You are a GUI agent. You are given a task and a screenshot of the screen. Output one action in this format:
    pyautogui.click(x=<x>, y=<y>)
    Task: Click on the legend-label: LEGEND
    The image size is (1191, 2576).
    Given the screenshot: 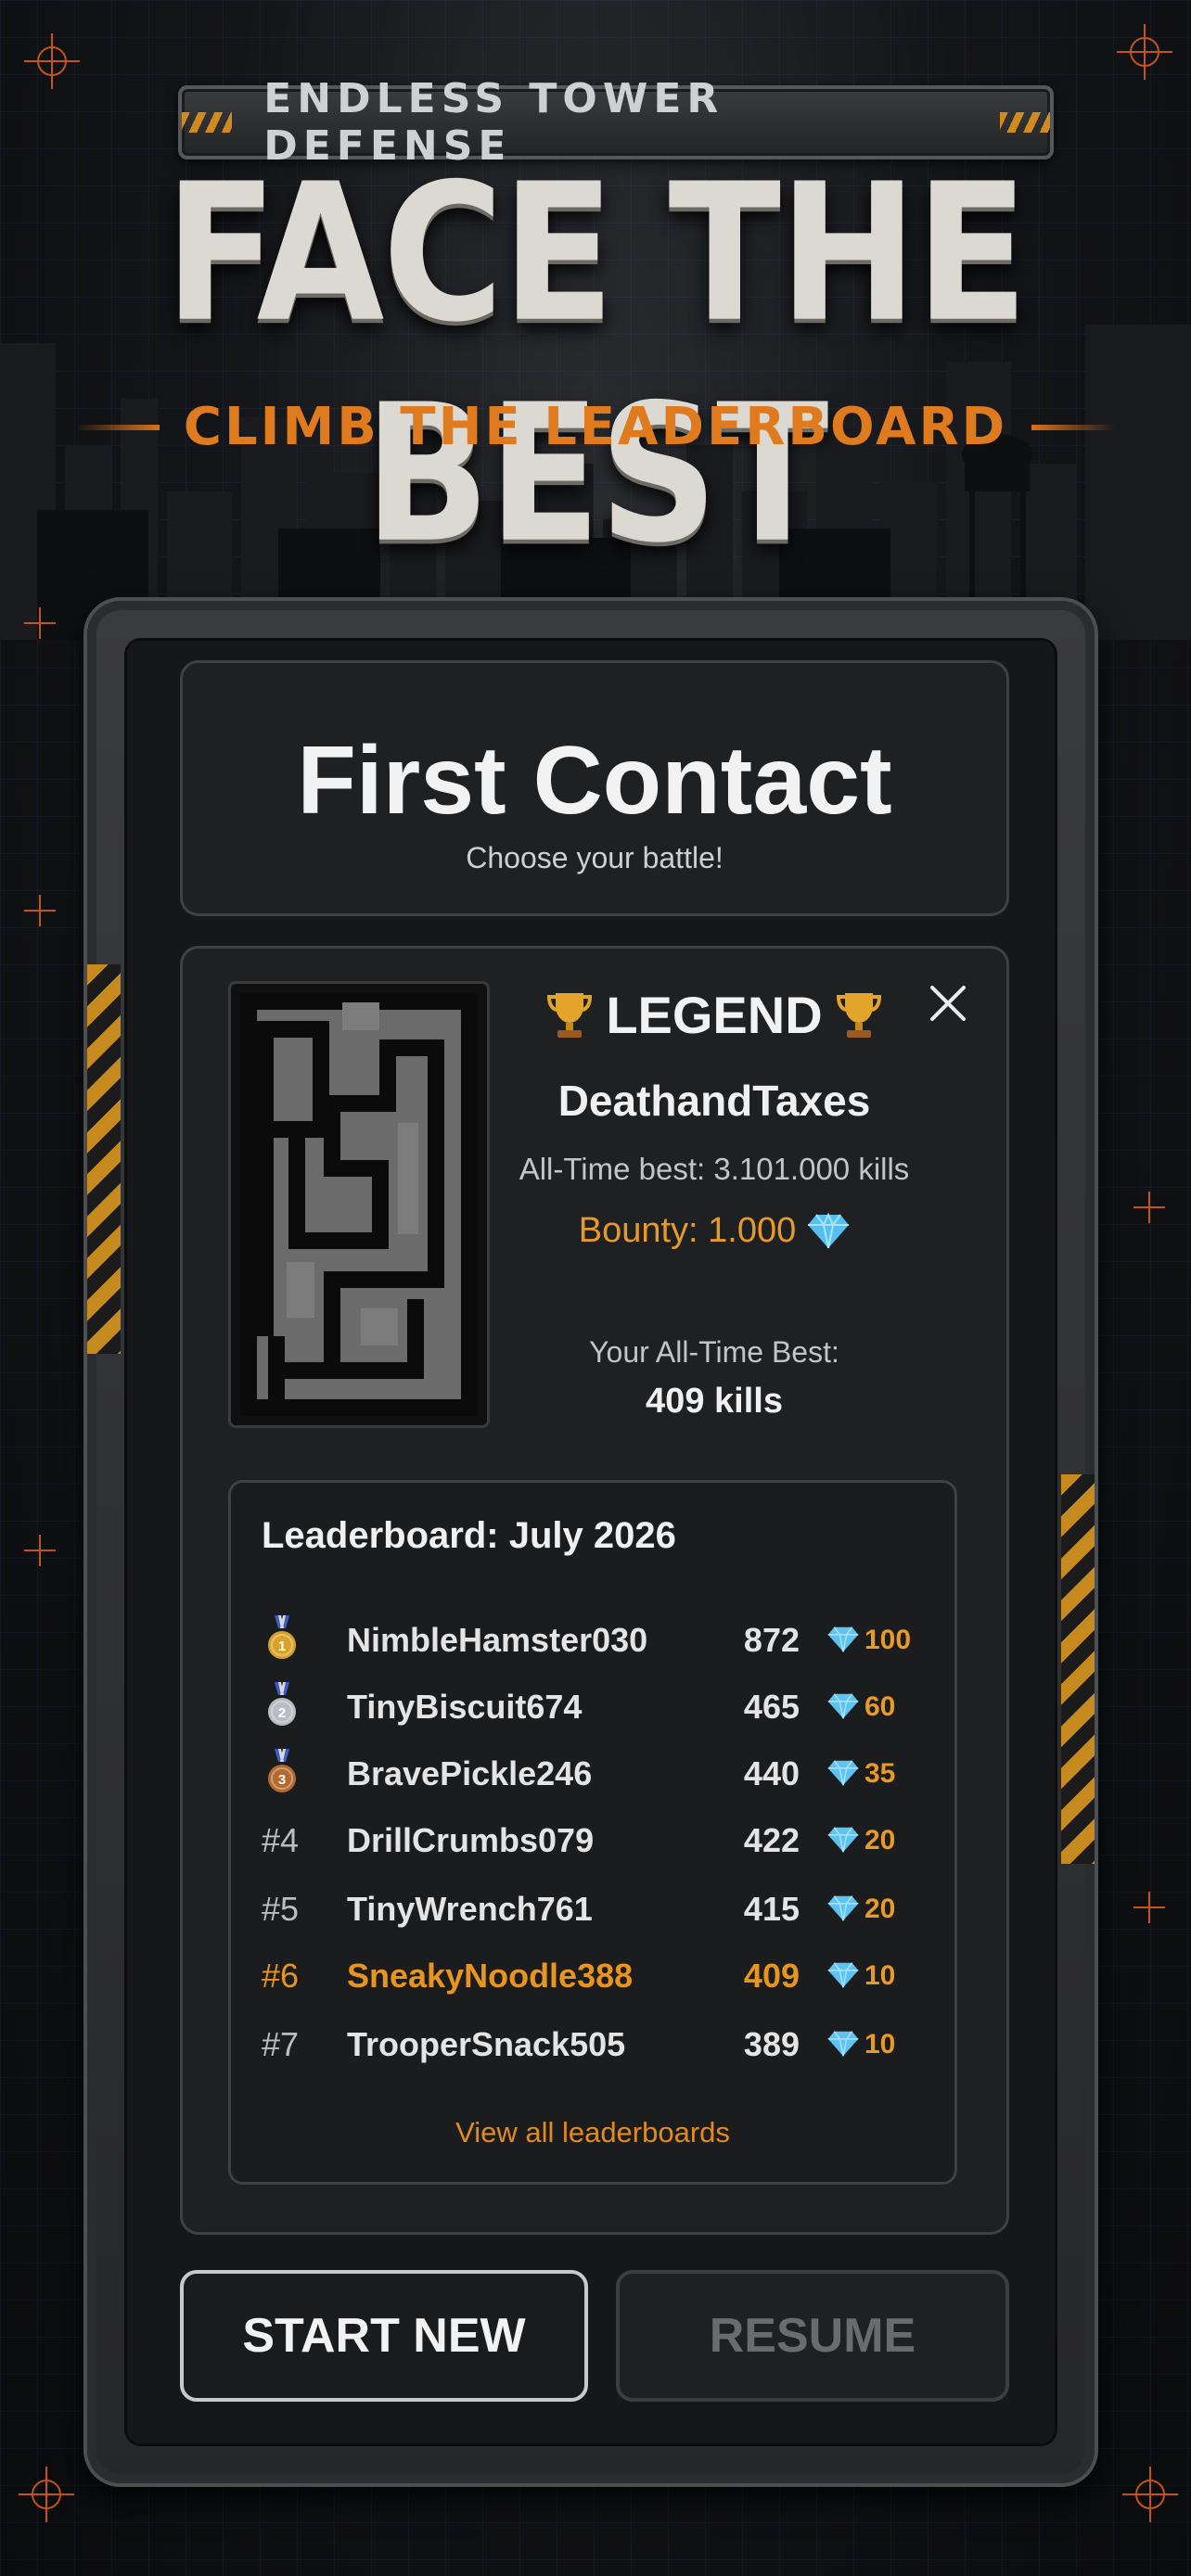 What is the action you would take?
    pyautogui.click(x=714, y=1015)
    